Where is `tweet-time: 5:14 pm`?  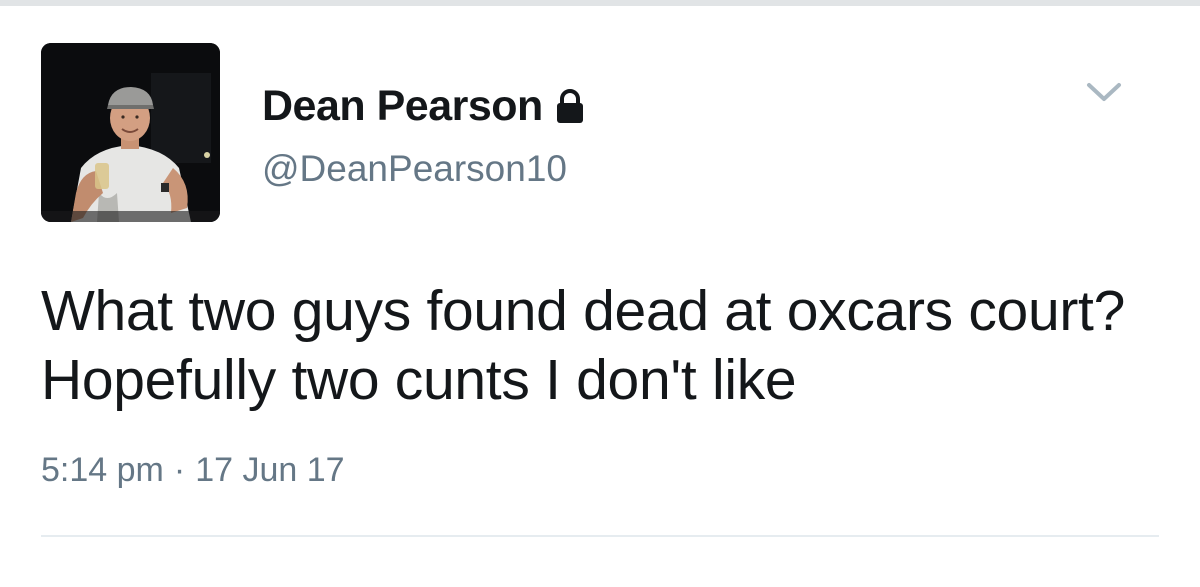
tweet-time: 5:14 pm is located at coordinates (102, 470).